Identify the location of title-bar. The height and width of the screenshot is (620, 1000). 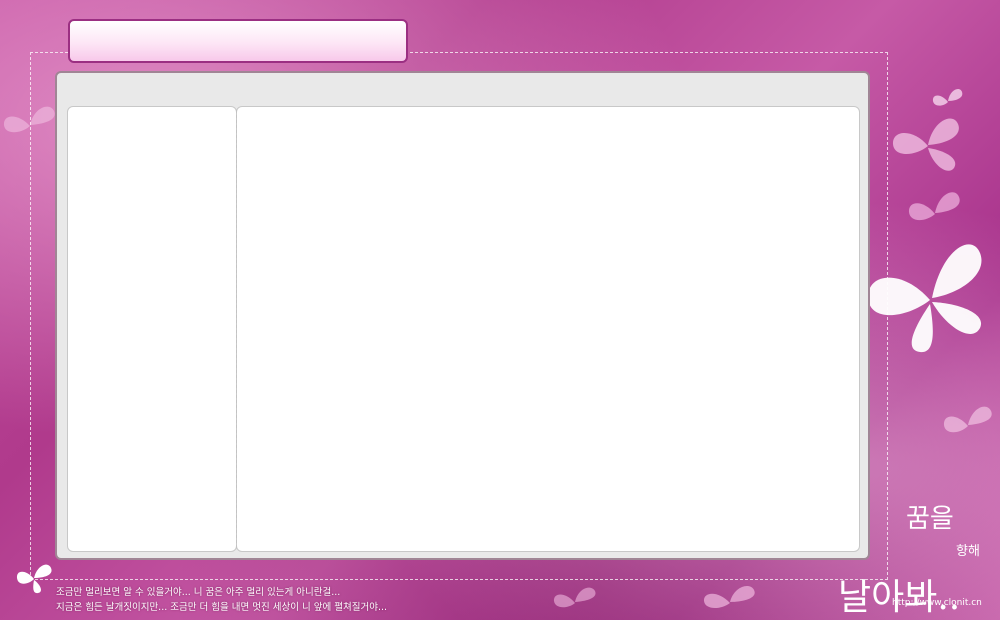
(238, 41).